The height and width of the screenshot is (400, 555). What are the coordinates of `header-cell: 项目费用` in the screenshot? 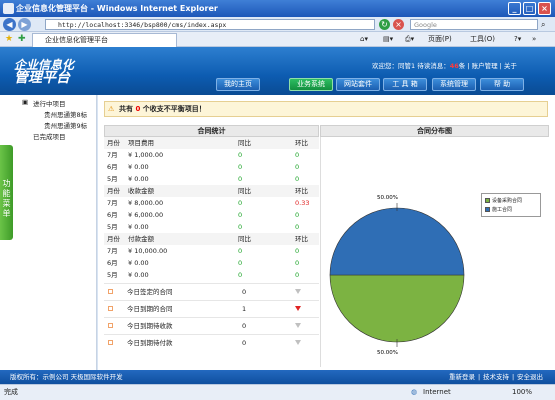 It's located at (141, 143).